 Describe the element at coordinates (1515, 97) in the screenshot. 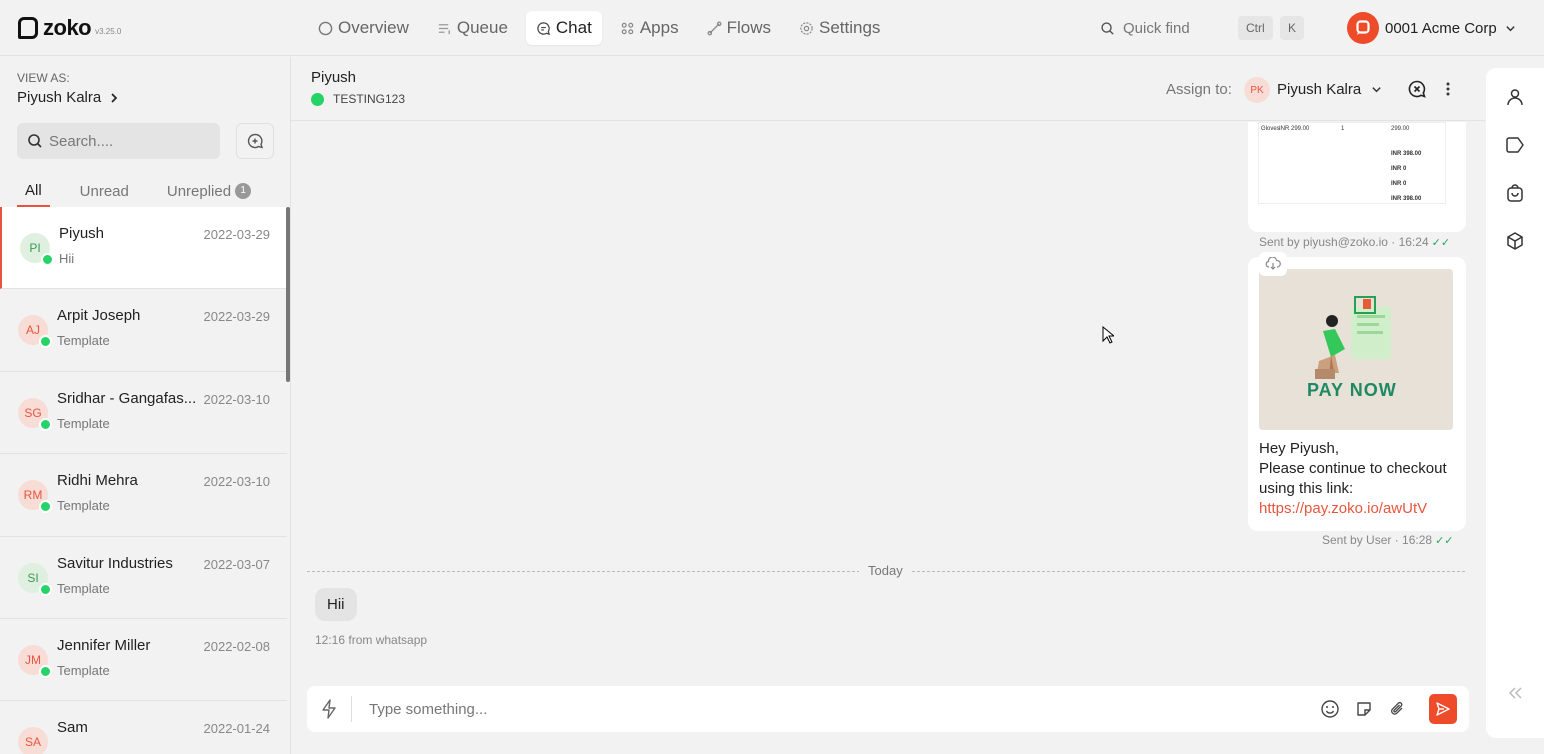

I see `contact-profile-button` at that location.